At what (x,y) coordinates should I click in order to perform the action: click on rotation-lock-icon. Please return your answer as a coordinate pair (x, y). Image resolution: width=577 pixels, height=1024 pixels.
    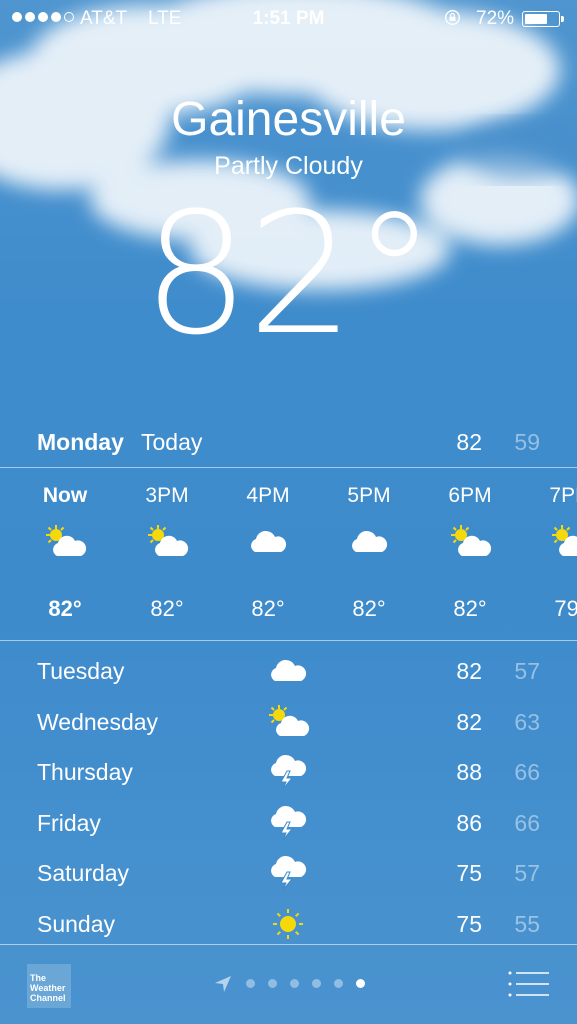
    Looking at the image, I should click on (452, 17).